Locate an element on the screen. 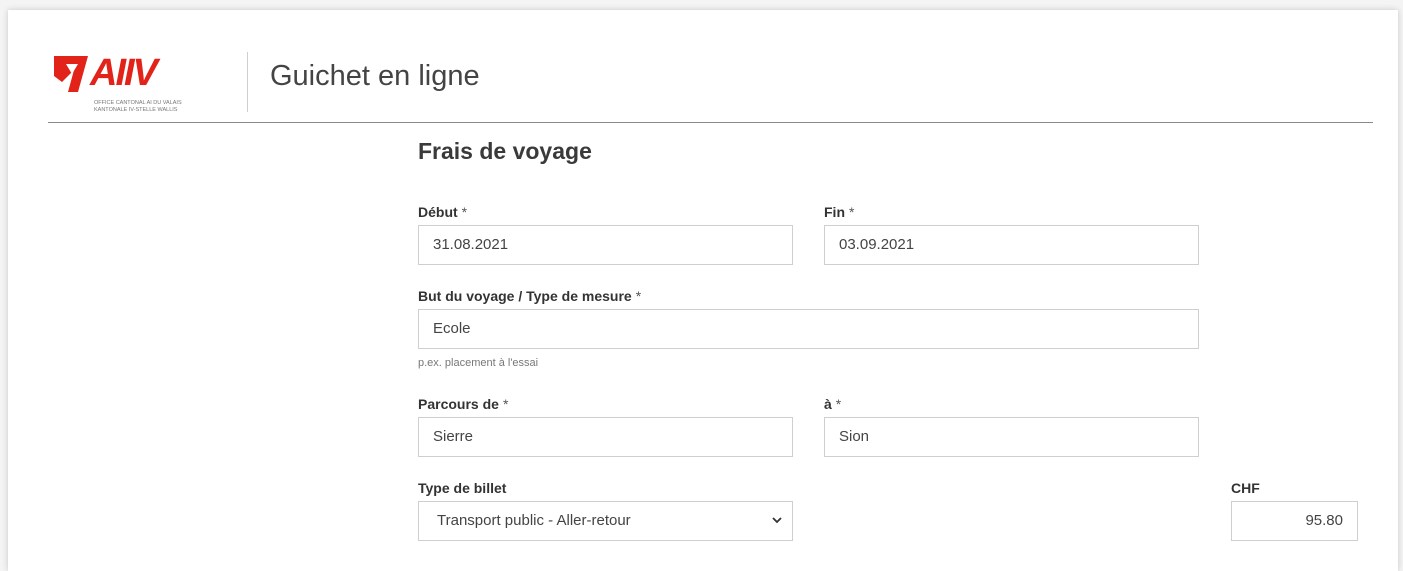  type-billet-label-text: Type de billet is located at coordinates (462, 488).